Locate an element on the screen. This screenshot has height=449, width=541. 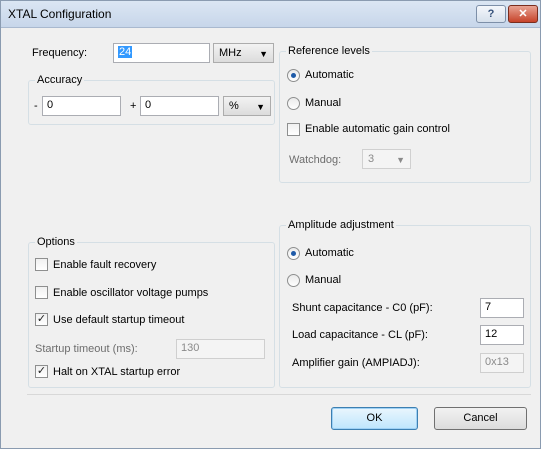
fault-recovery-label: Enable fault recovery is located at coordinates (104, 265).